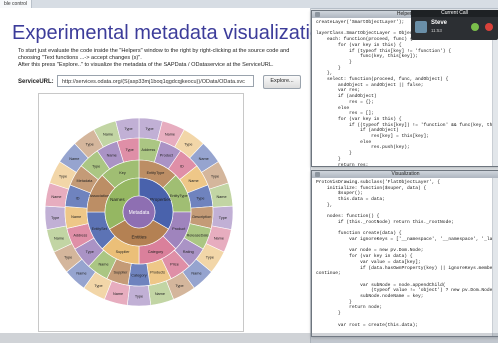  I want to click on code-line: return res;, so click(342, 164).